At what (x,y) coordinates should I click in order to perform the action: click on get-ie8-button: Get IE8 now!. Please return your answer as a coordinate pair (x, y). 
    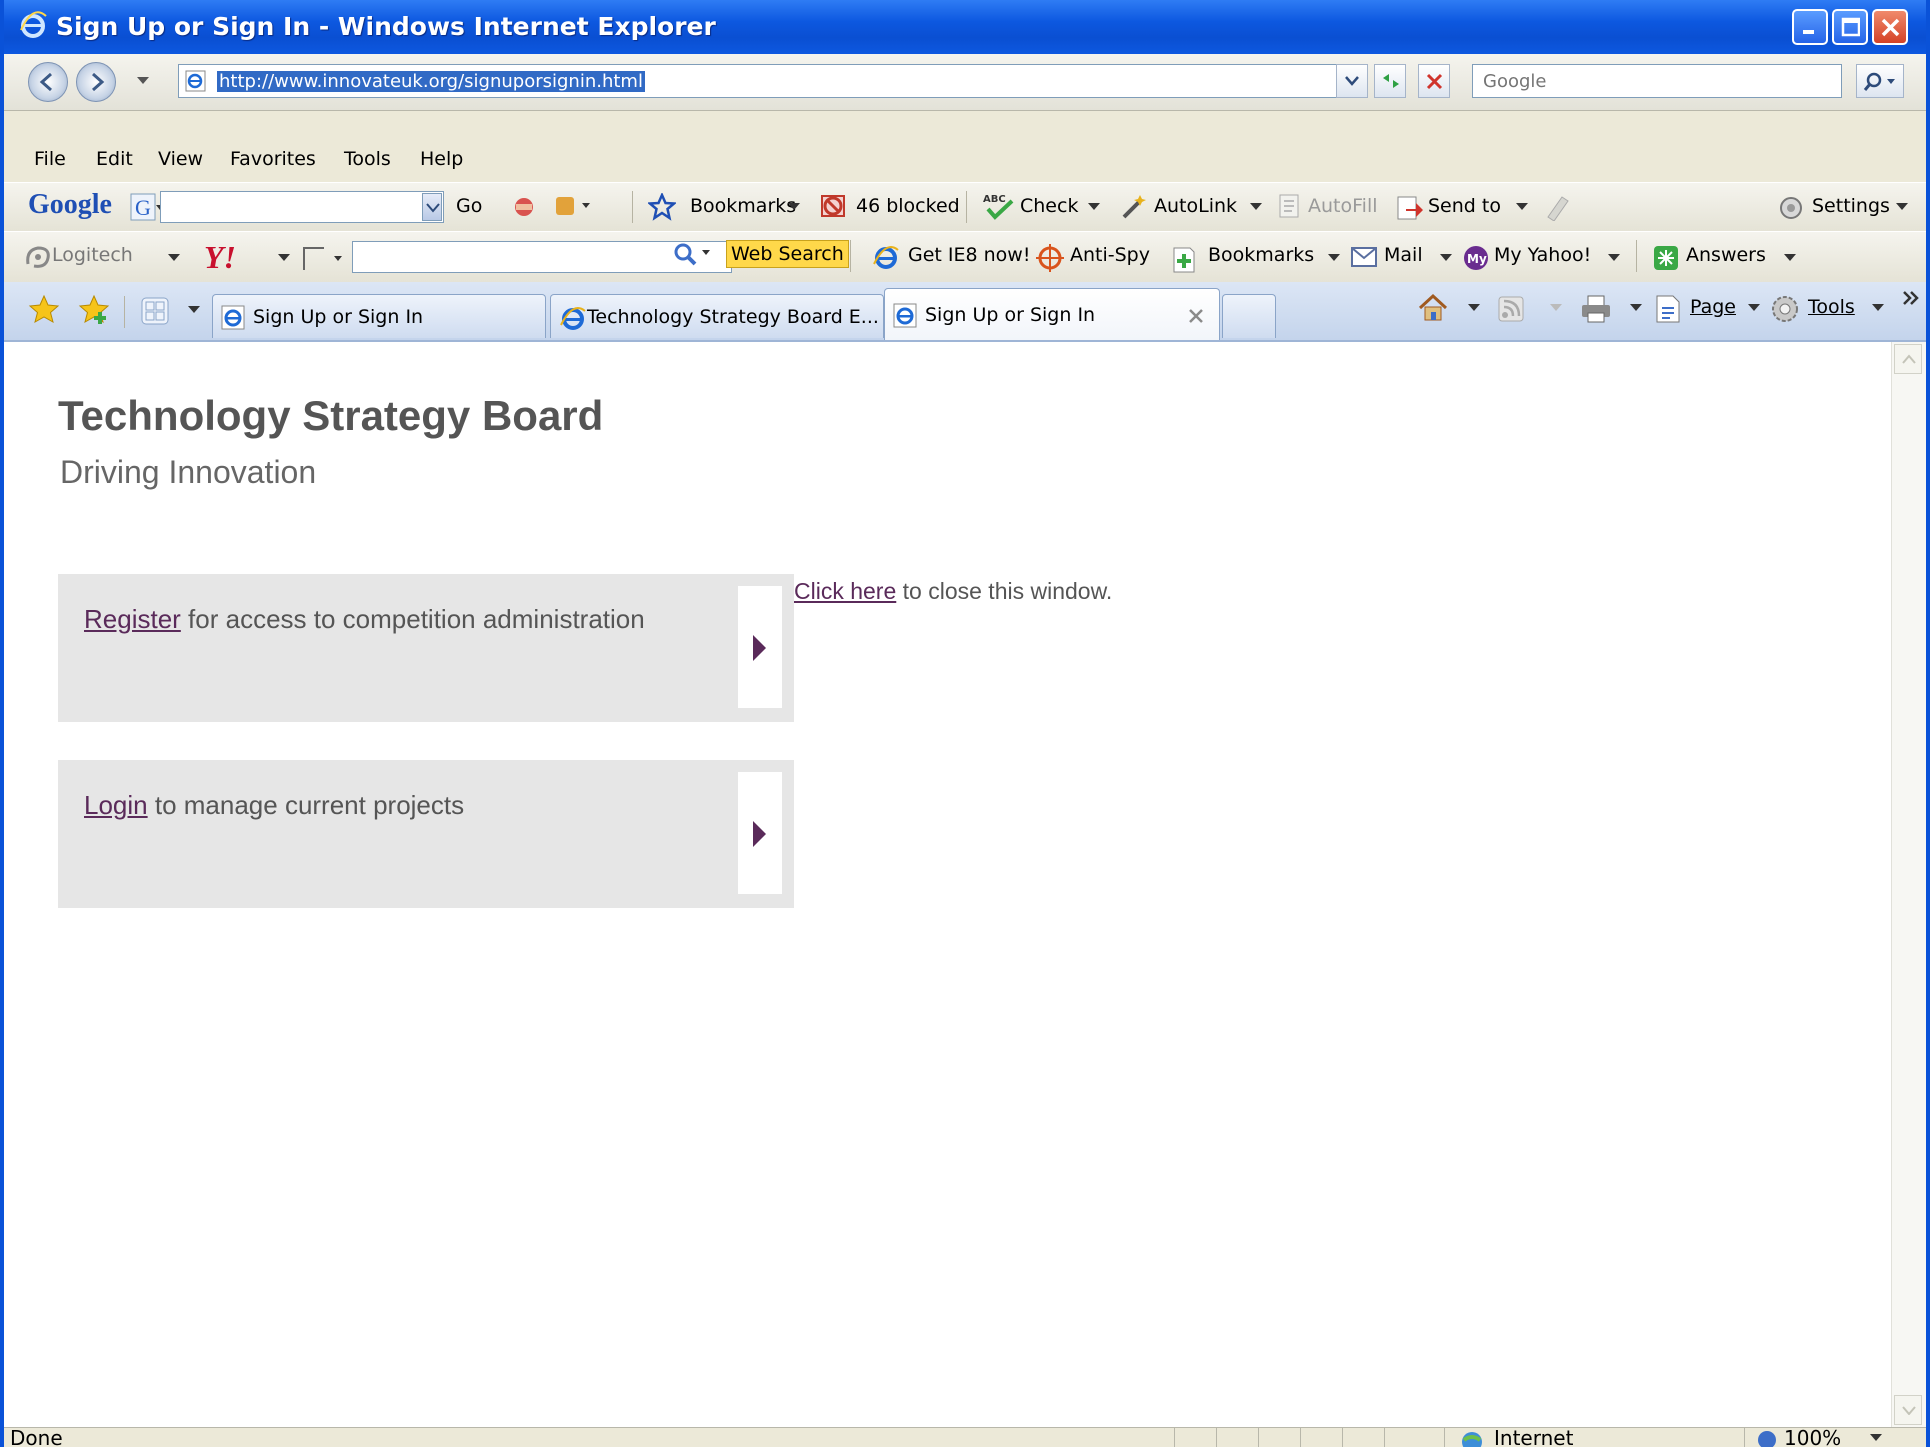
    Looking at the image, I should click on (969, 255).